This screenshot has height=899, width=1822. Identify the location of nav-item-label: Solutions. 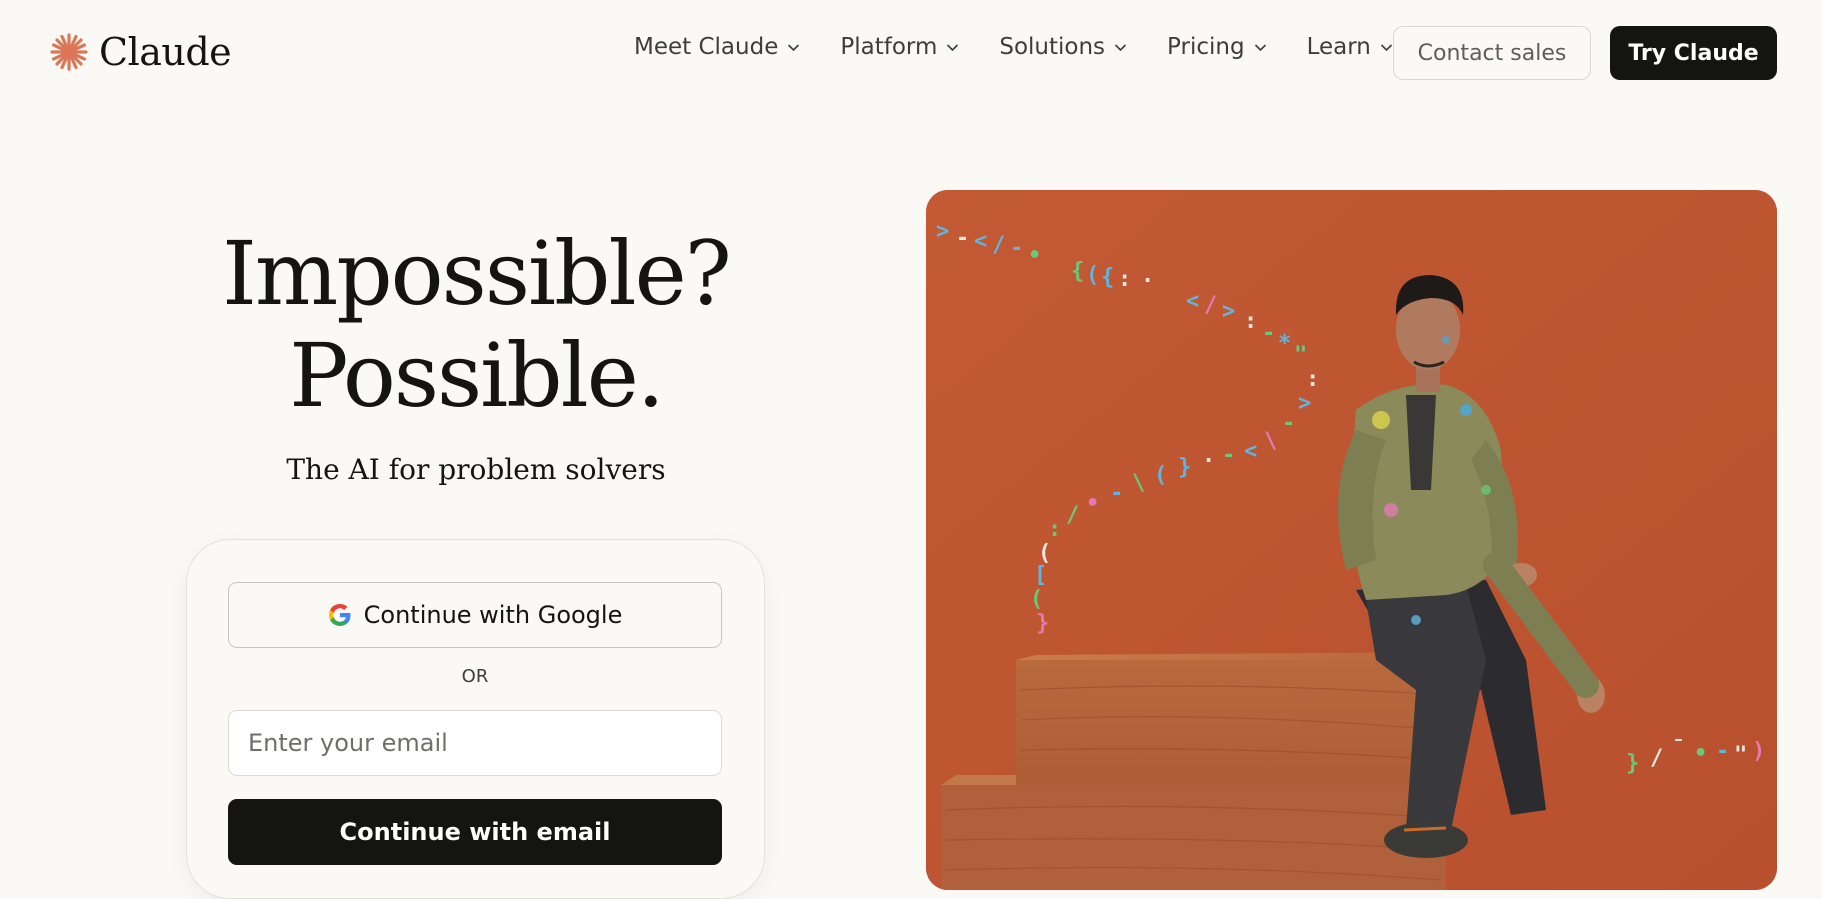
(1052, 47).